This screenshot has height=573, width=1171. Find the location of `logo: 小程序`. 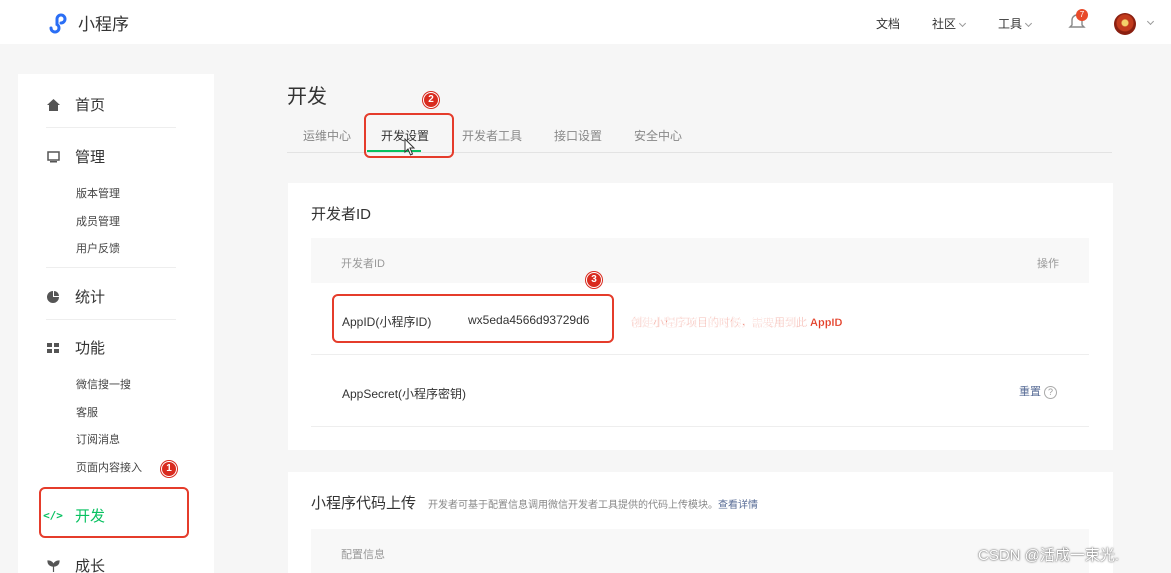

logo: 小程序 is located at coordinates (87, 22).